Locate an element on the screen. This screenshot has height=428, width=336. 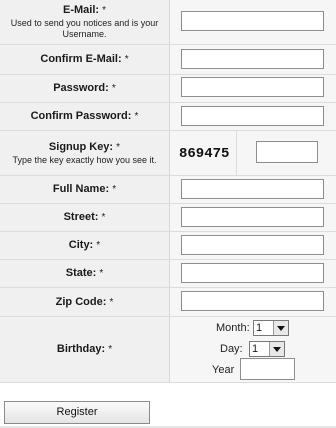
confirm-password-label: Confirm Password: is located at coordinates (81, 116).